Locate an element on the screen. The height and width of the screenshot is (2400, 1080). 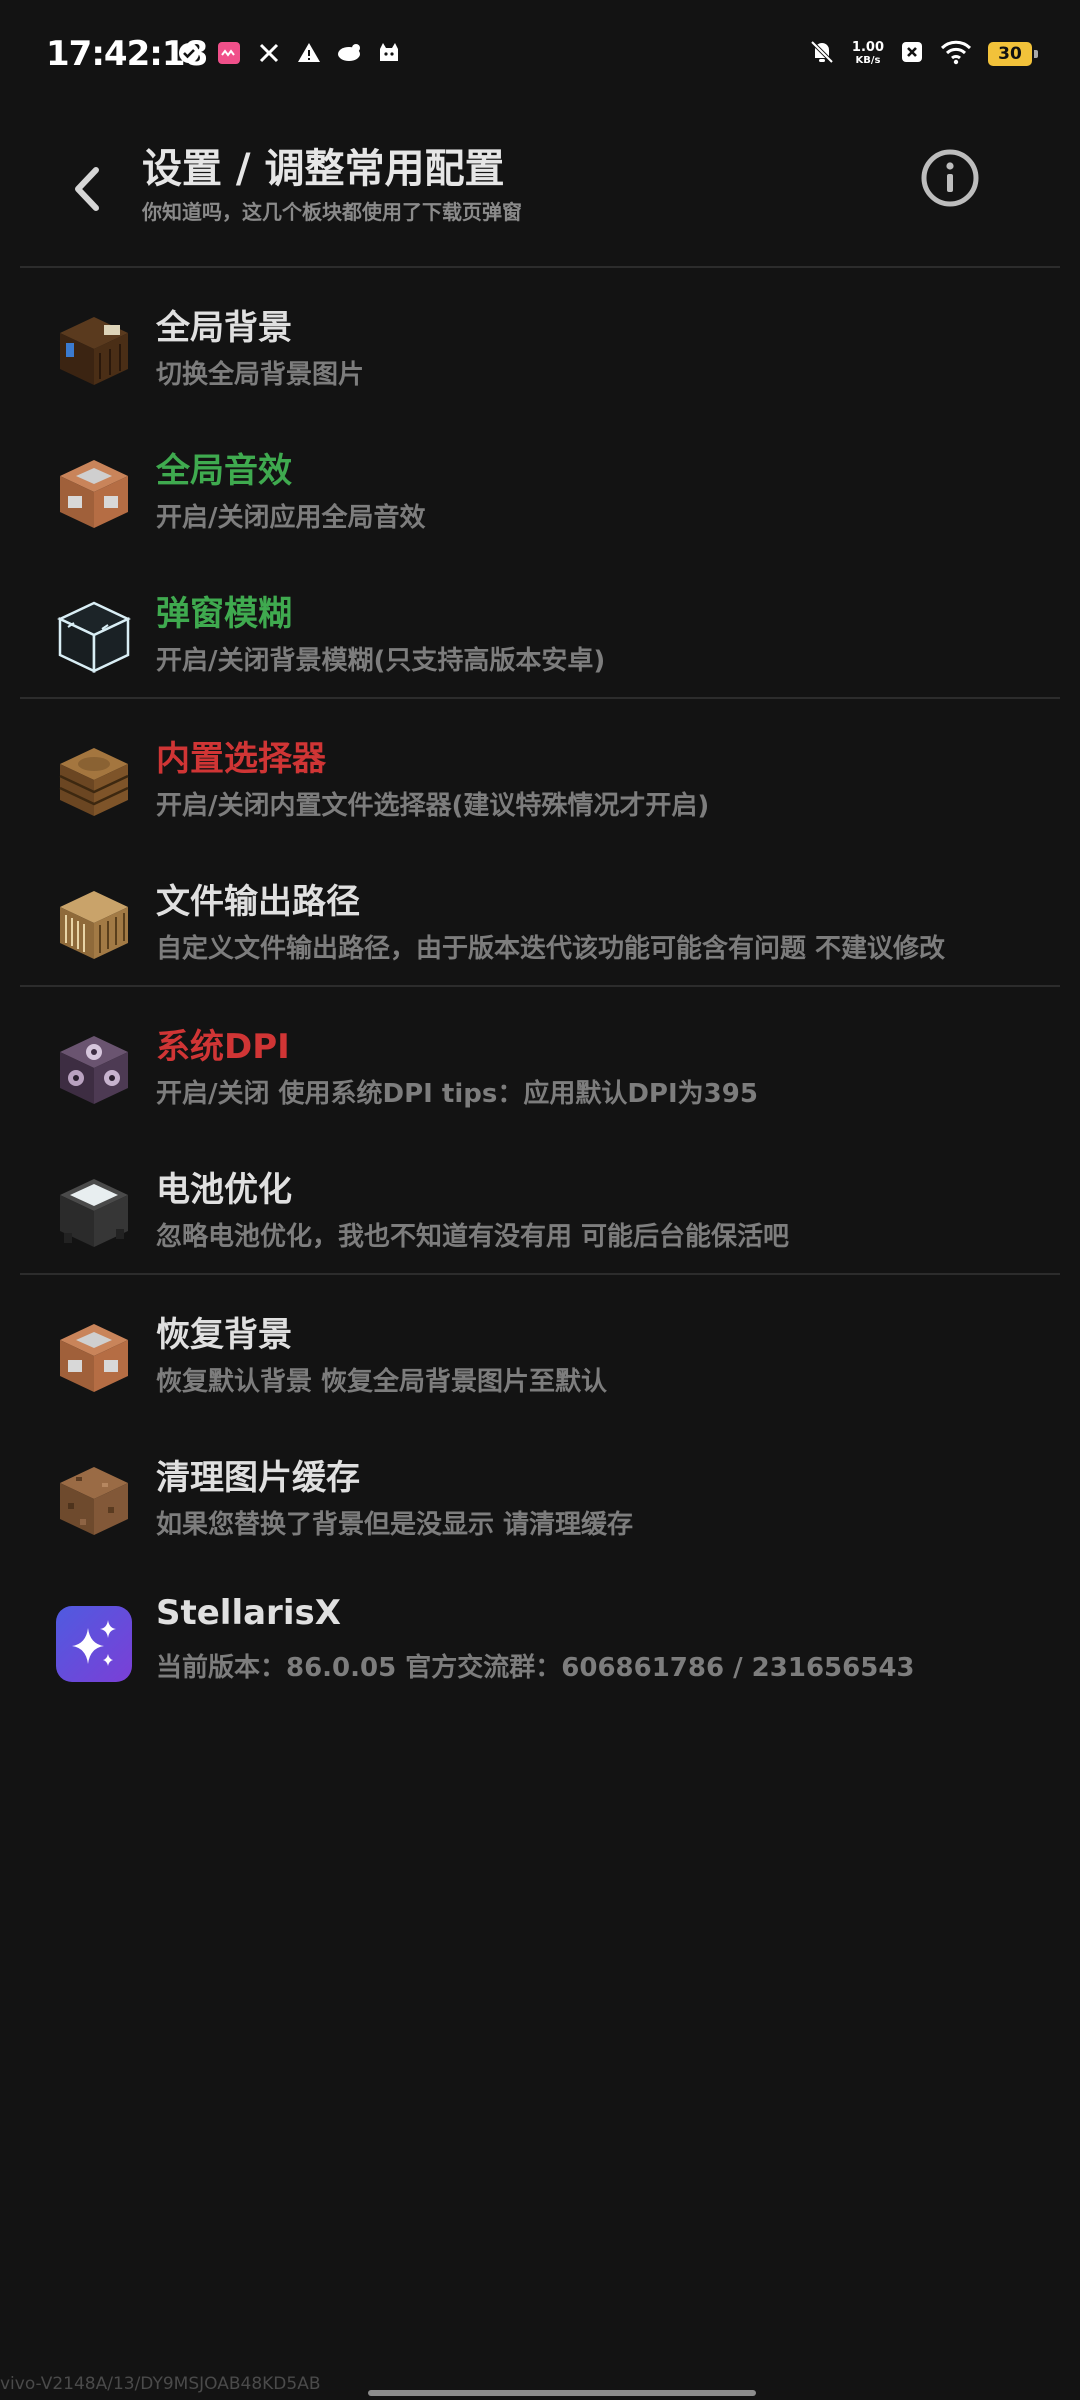
setting-output-path: 文件输出路径 自定义文件输出路径，由于版本迭代该功能可能含有问题 不建议修改 is located at coordinates (540, 927).